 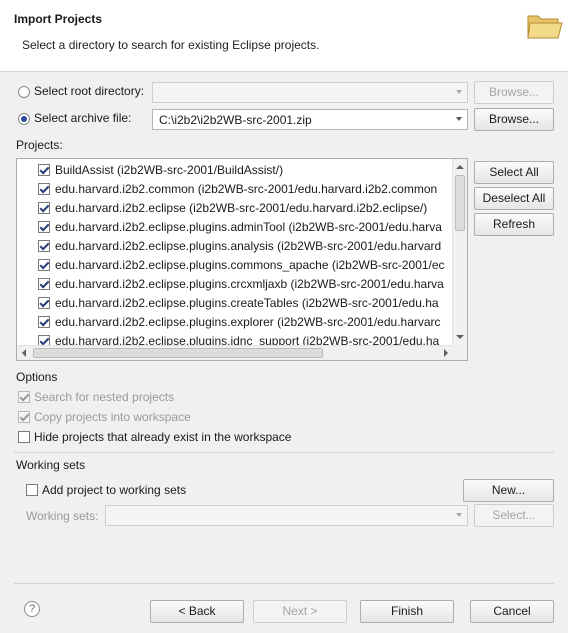 I want to click on select-root-directory-radio, so click(x=24, y=92).